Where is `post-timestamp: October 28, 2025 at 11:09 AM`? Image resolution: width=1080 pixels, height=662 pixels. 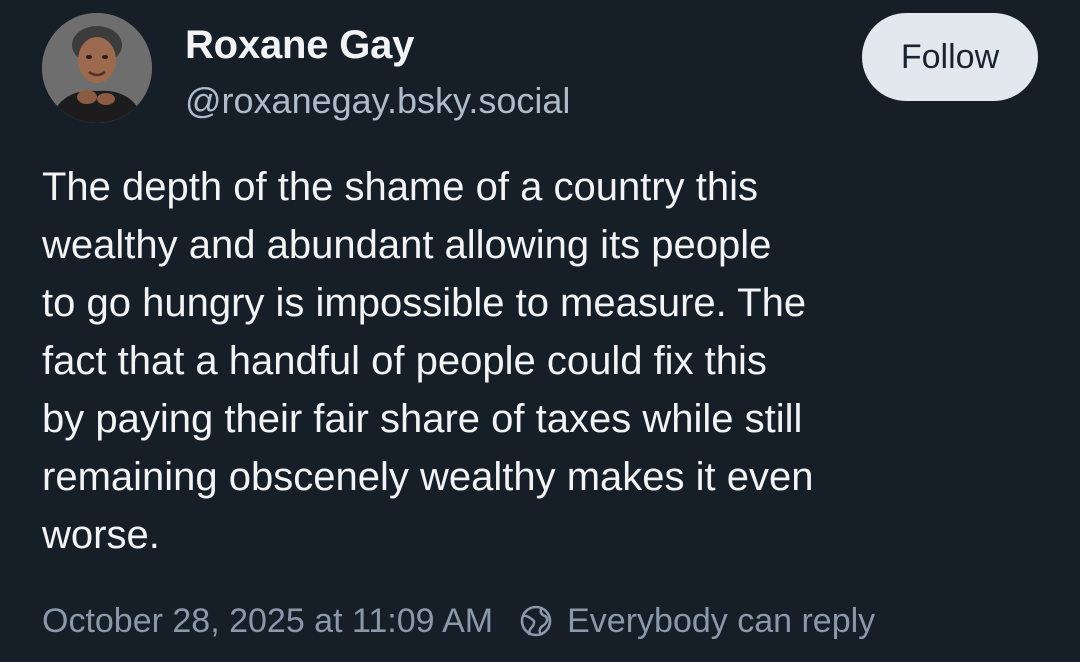
post-timestamp: October 28, 2025 at 11:09 AM is located at coordinates (267, 621).